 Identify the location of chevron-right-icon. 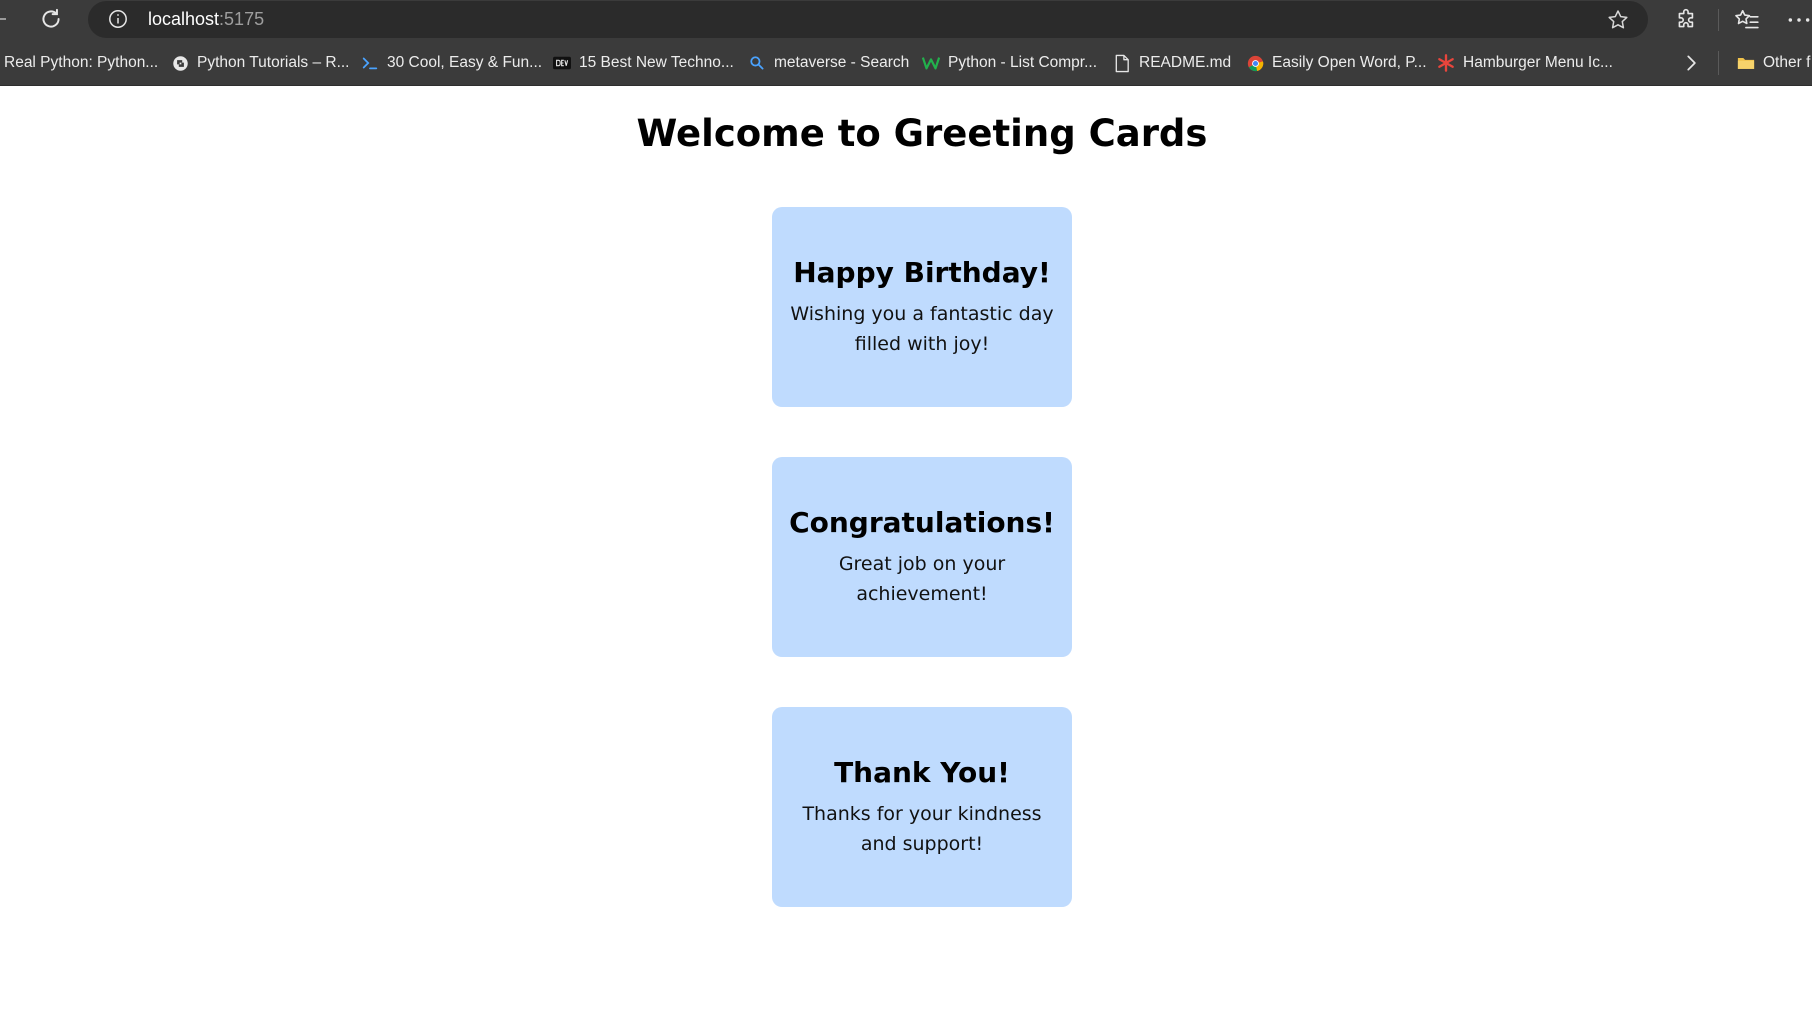
(1691, 63).